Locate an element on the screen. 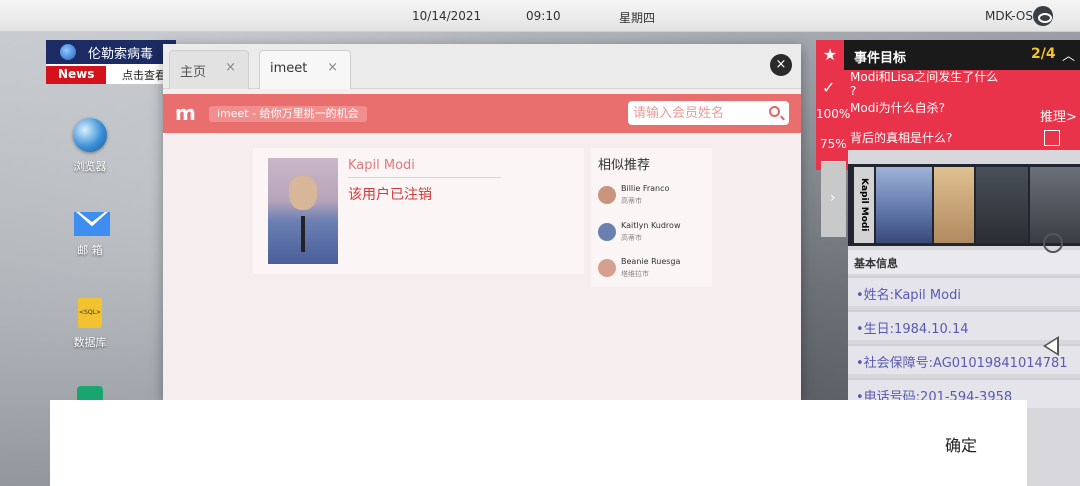 This screenshot has height=486, width=1080. info-row: •姓名:Kapil Modi is located at coordinates (964, 291).